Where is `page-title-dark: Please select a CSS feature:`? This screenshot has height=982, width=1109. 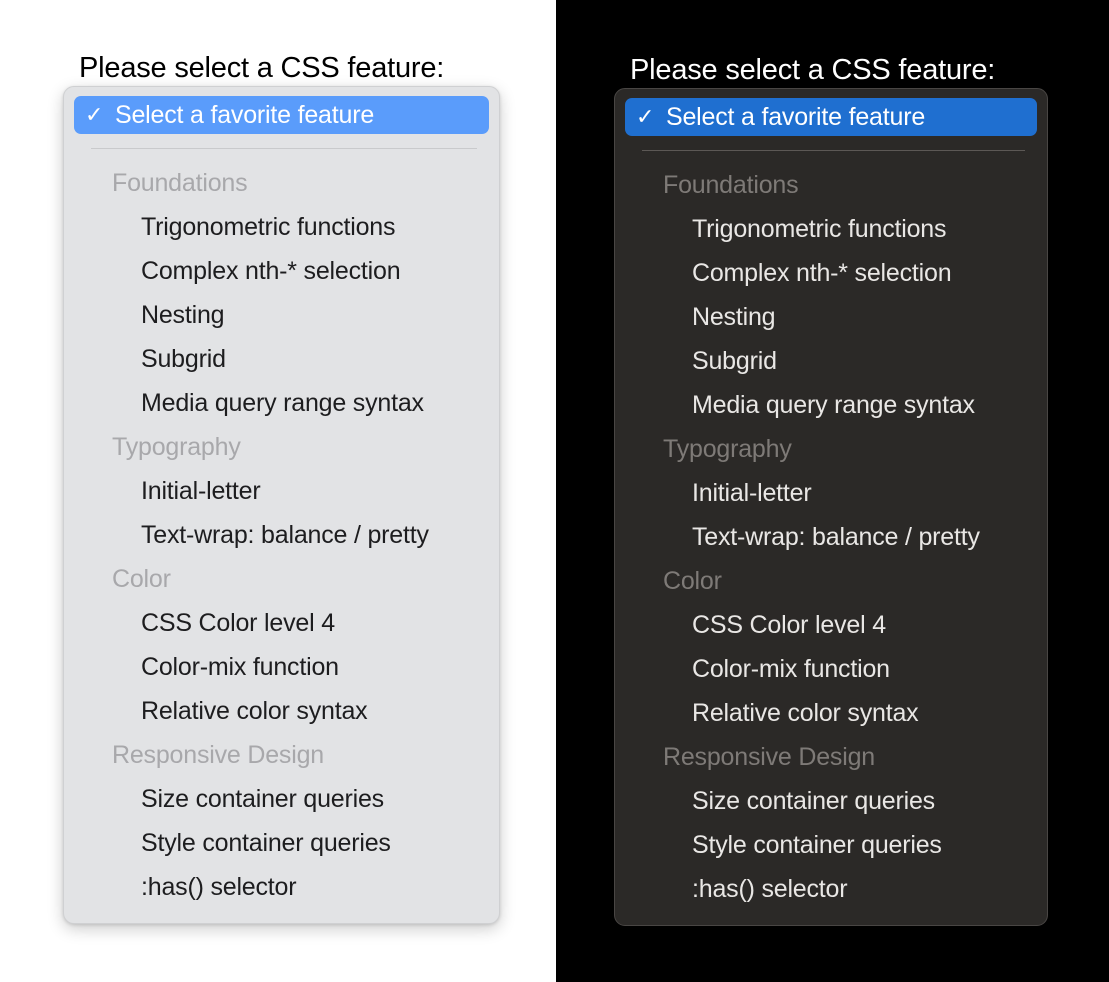 page-title-dark: Please select a CSS feature: is located at coordinates (813, 70).